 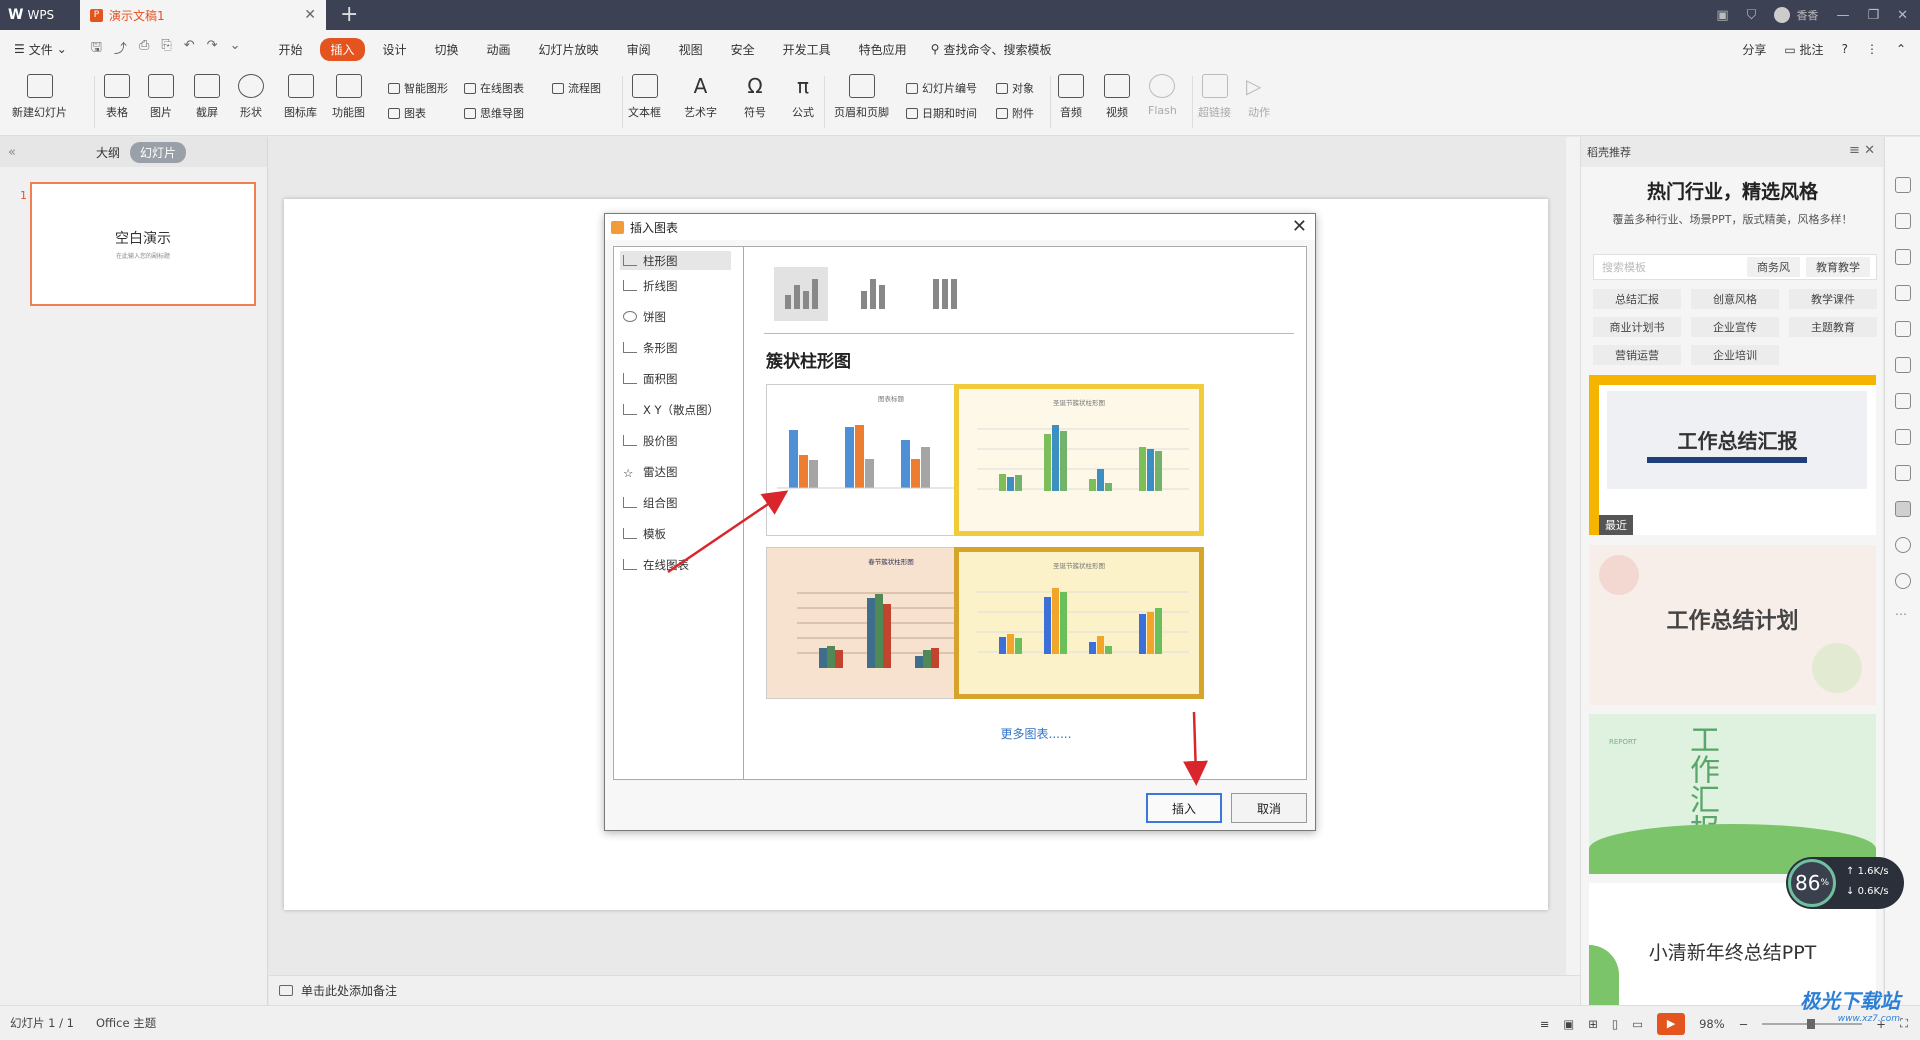 I want to click on new-slide-button: 新建幻灯片, so click(x=39, y=97).